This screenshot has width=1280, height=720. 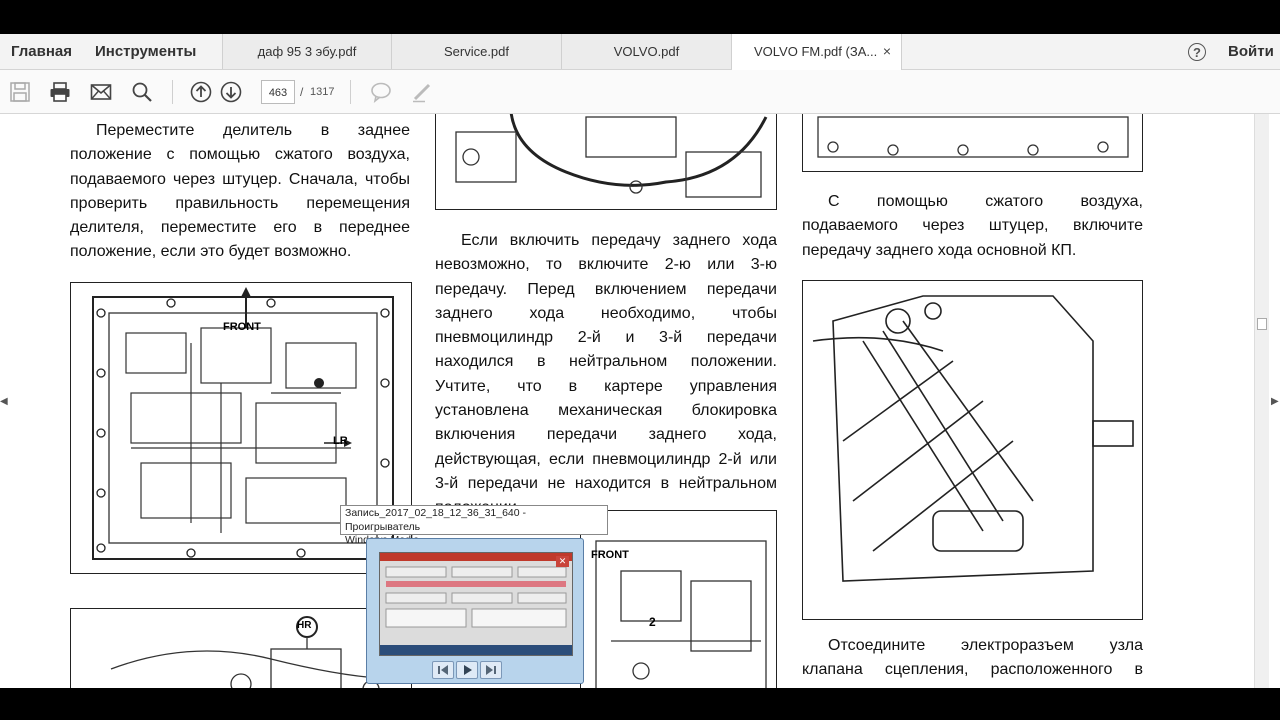 I want to click on menu-tools: Инструменты, so click(x=145, y=51).